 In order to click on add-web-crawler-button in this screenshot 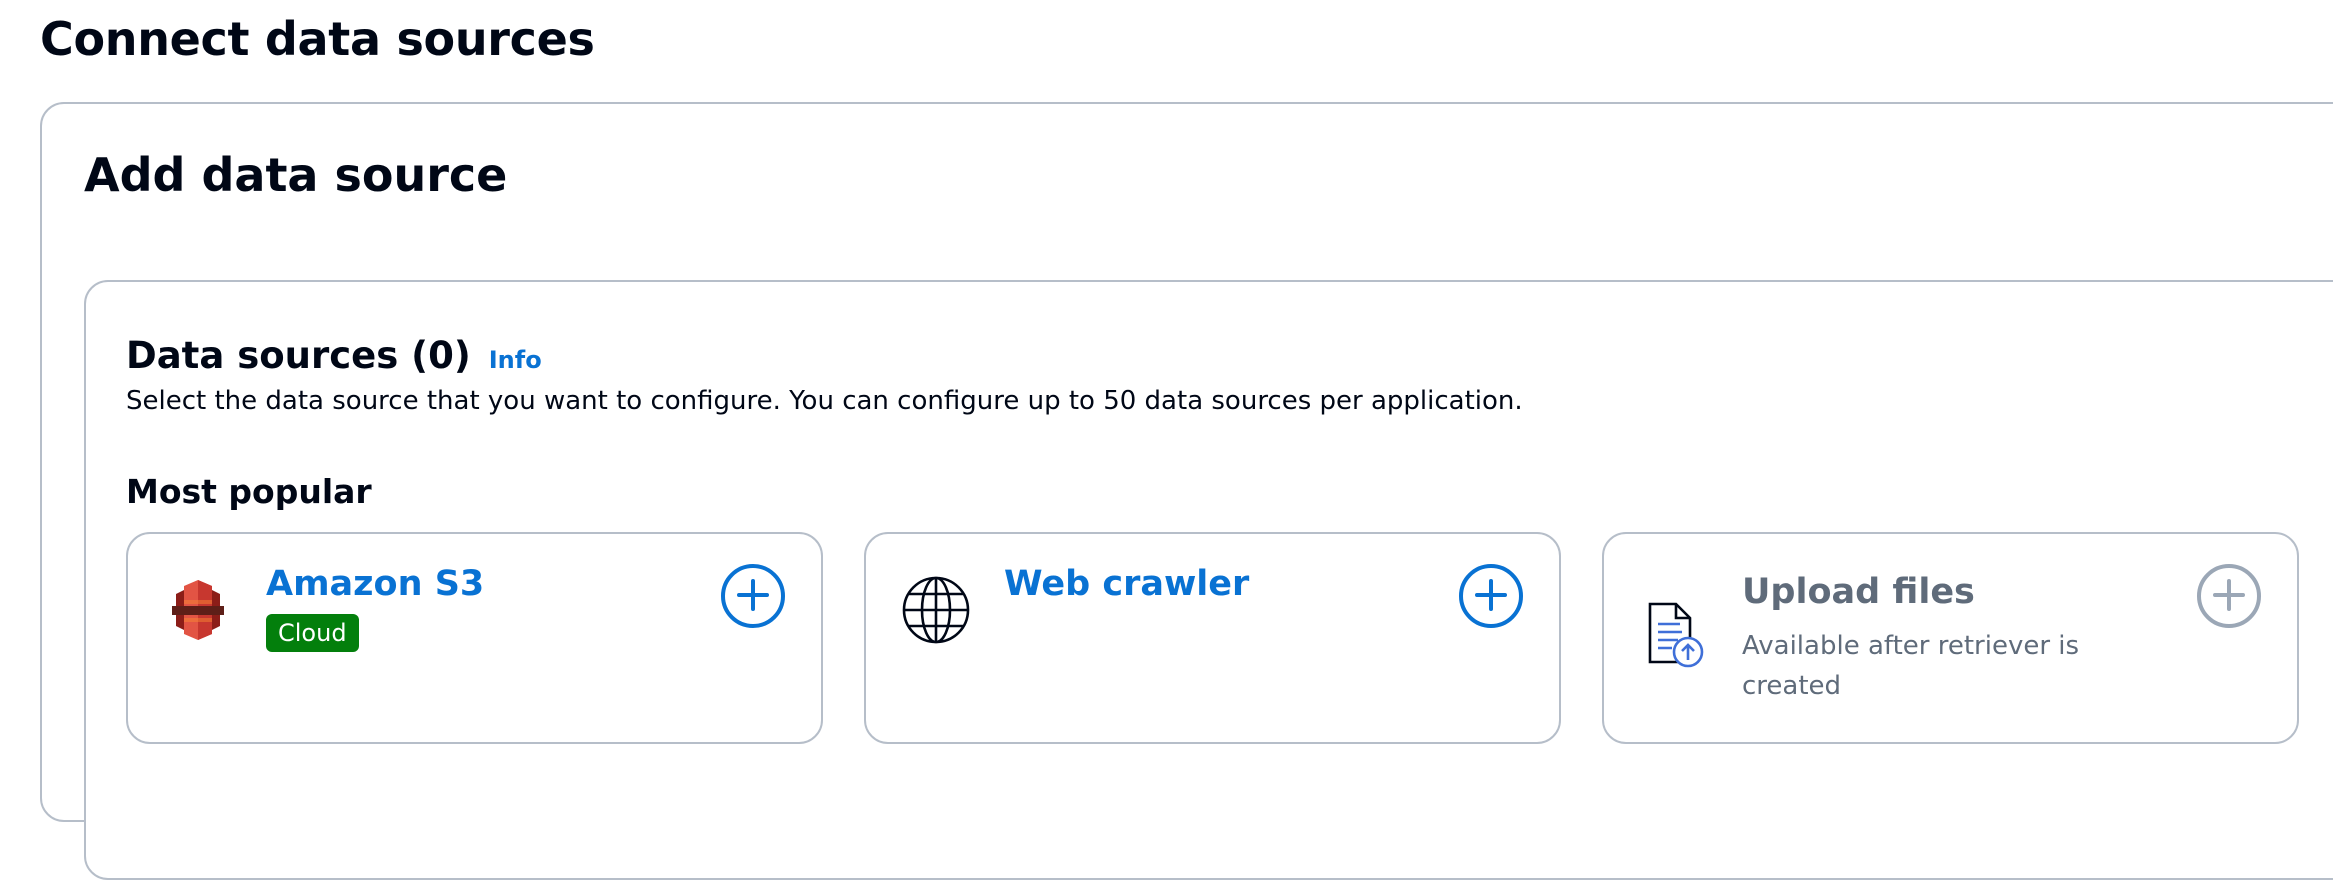, I will do `click(1491, 596)`.